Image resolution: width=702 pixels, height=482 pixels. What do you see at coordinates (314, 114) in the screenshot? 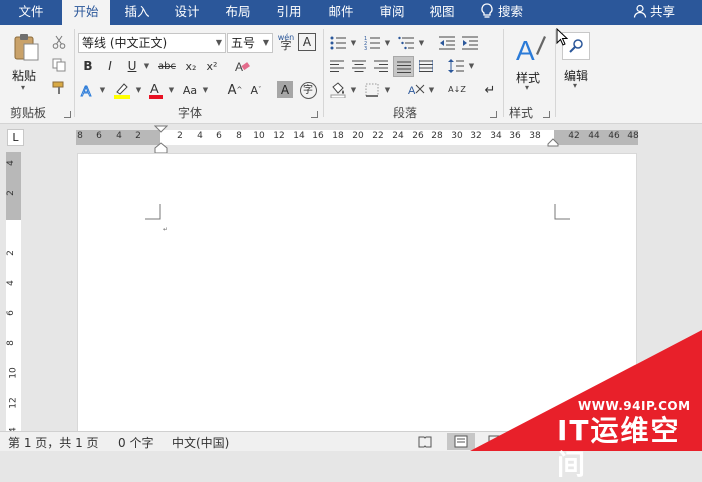
I see `font-dialog-launcher` at bounding box center [314, 114].